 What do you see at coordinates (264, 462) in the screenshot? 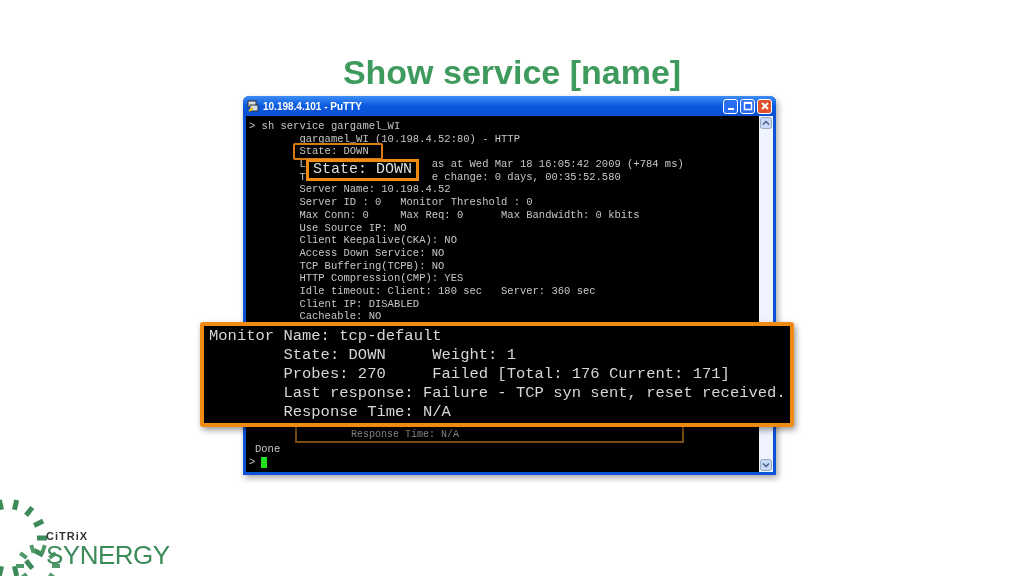
I see `cursor` at bounding box center [264, 462].